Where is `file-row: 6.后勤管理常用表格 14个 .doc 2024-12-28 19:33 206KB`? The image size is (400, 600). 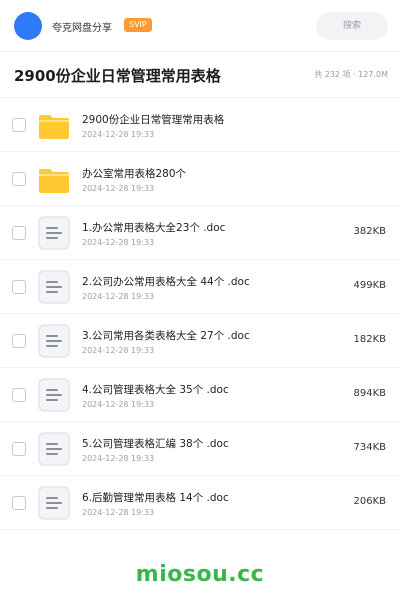 file-row: 6.后勤管理常用表格 14个 .doc 2024-12-28 19:33 206KB is located at coordinates (200, 503).